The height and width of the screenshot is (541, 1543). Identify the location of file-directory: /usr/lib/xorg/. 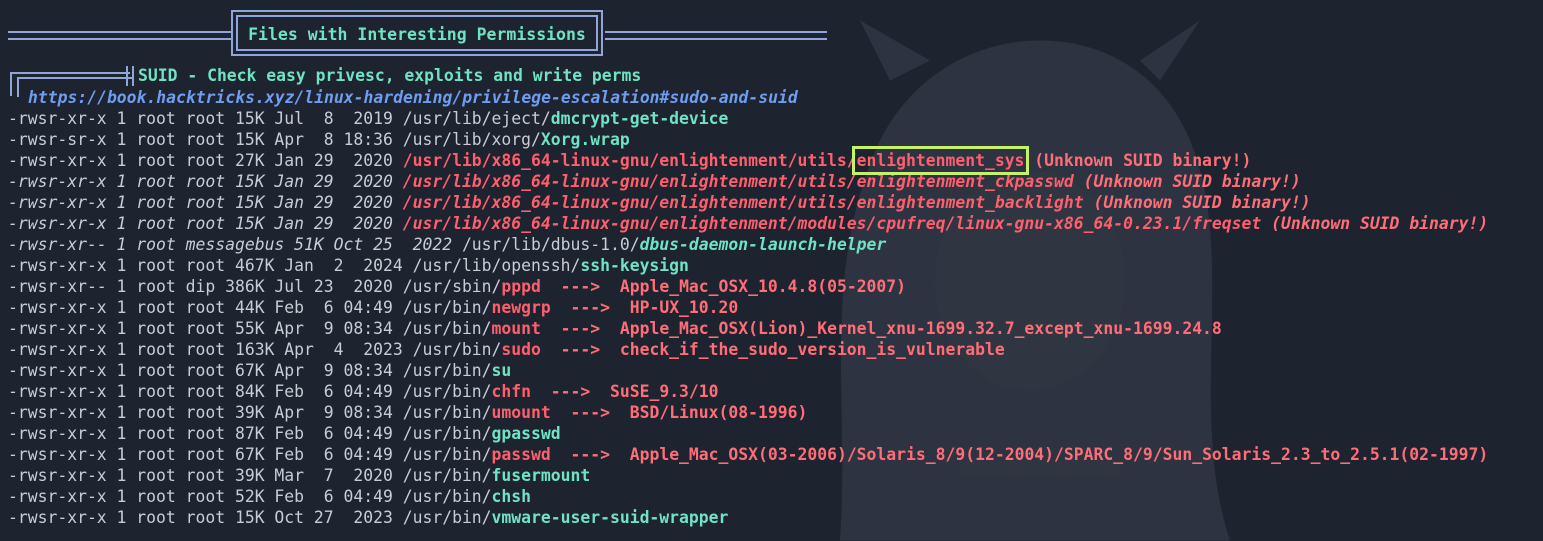
(471, 139).